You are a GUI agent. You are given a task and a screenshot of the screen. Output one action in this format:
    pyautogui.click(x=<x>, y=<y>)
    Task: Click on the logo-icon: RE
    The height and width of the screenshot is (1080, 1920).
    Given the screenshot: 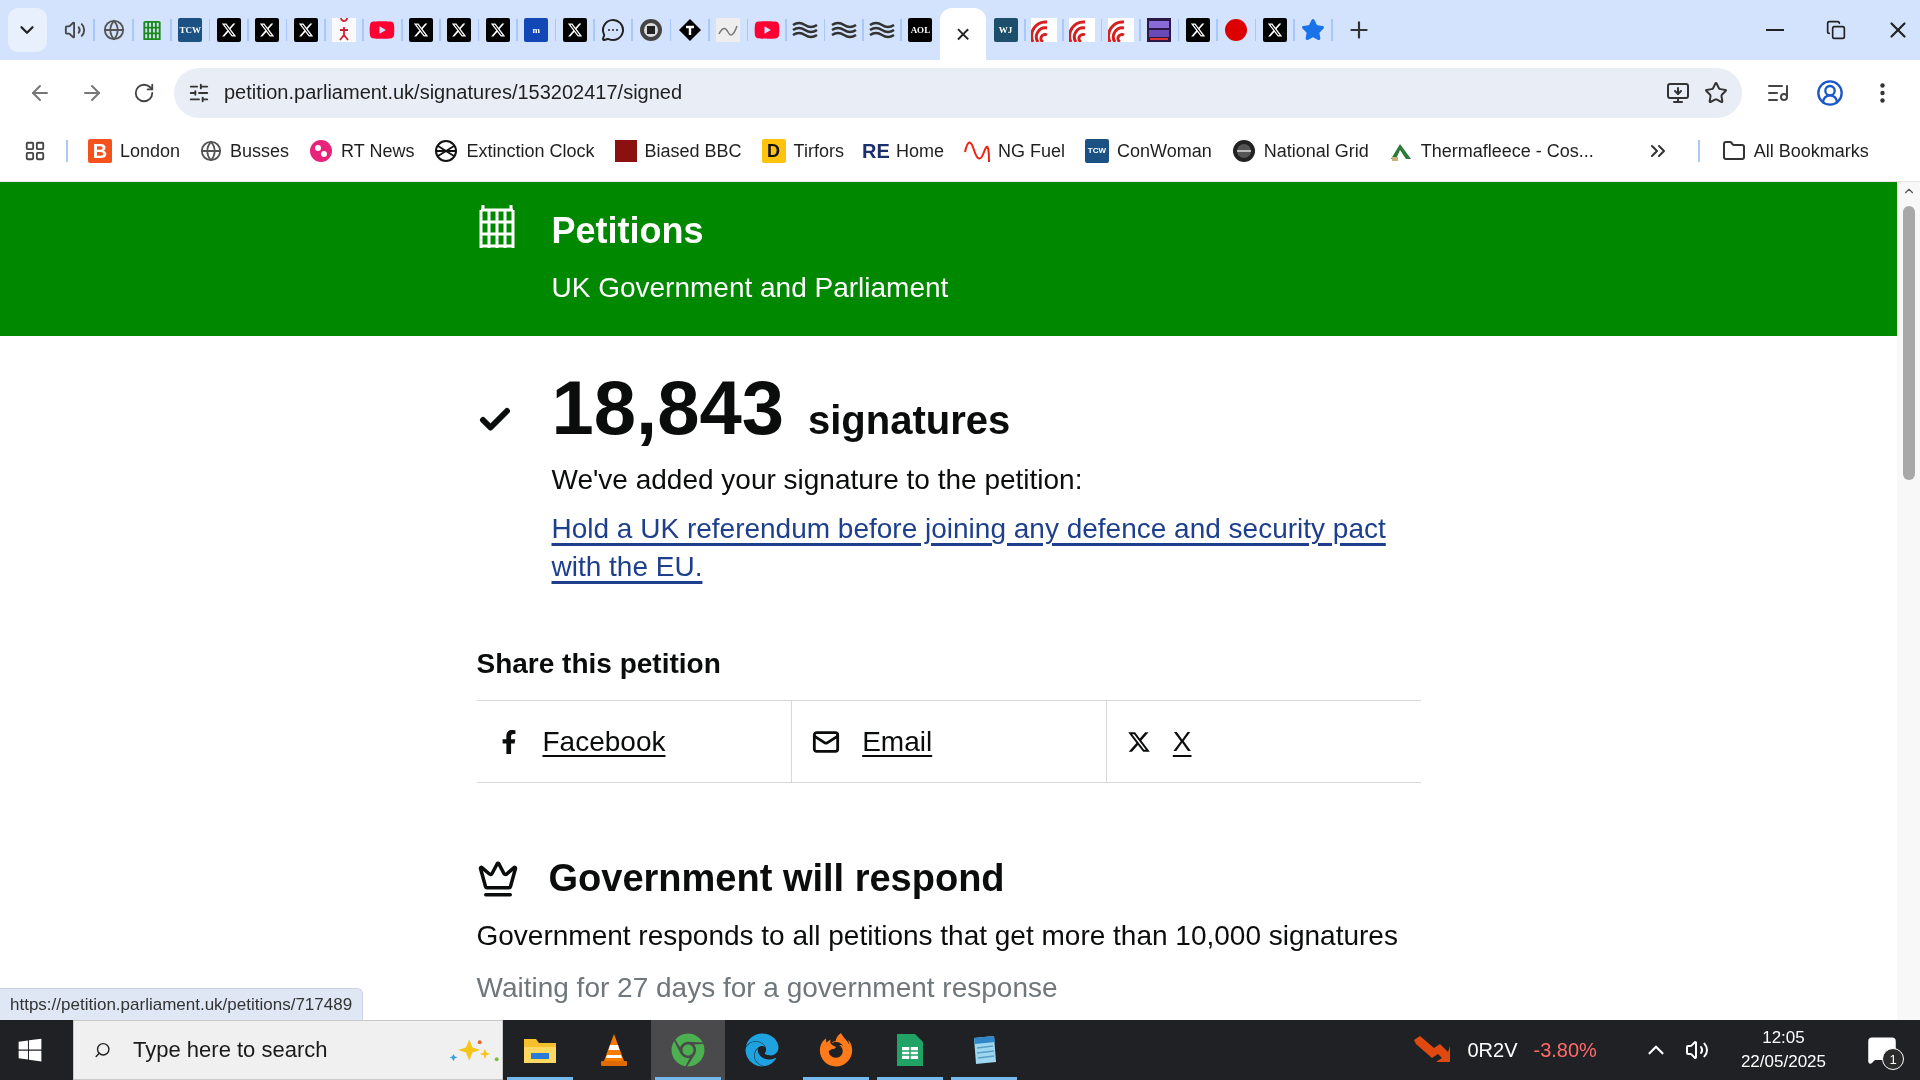 What is the action you would take?
    pyautogui.click(x=875, y=151)
    